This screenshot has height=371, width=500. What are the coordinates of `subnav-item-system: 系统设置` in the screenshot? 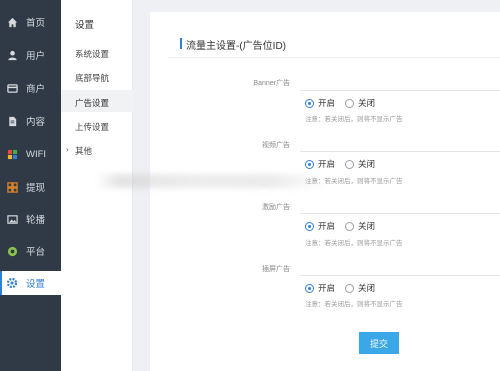 It's located at (92, 54).